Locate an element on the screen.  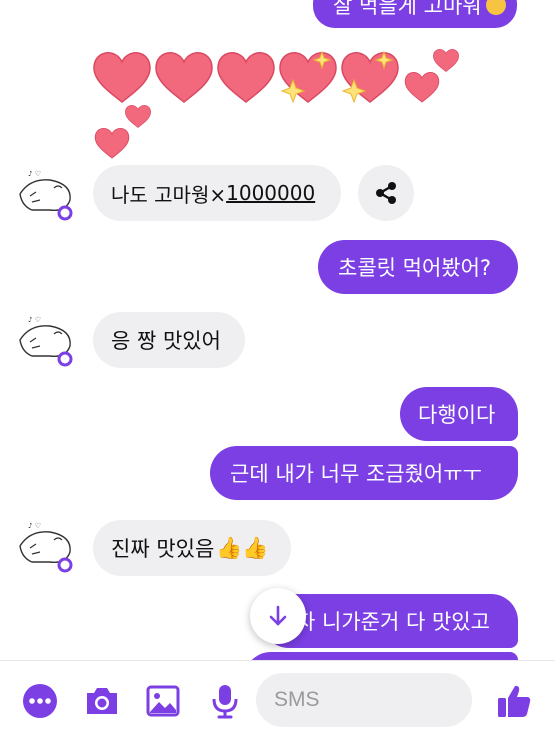
outgoing-message: 잘 먹을게 고마워 is located at coordinates (415, 14).